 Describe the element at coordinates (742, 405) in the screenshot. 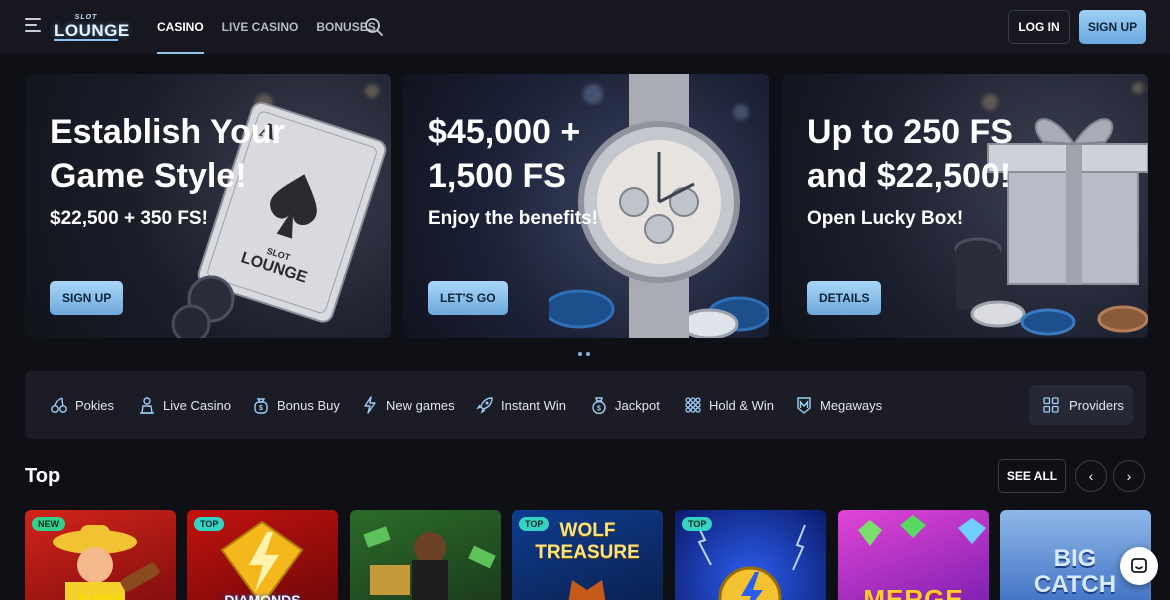

I see `category-label: Hold & Win` at that location.